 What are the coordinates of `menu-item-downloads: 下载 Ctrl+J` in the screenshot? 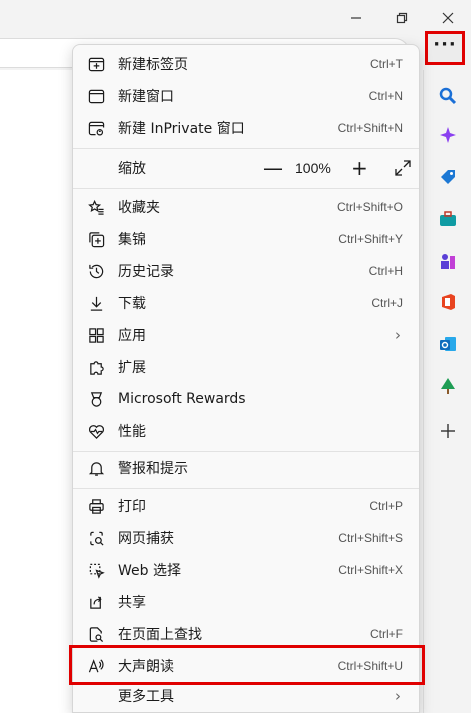 It's located at (246, 303).